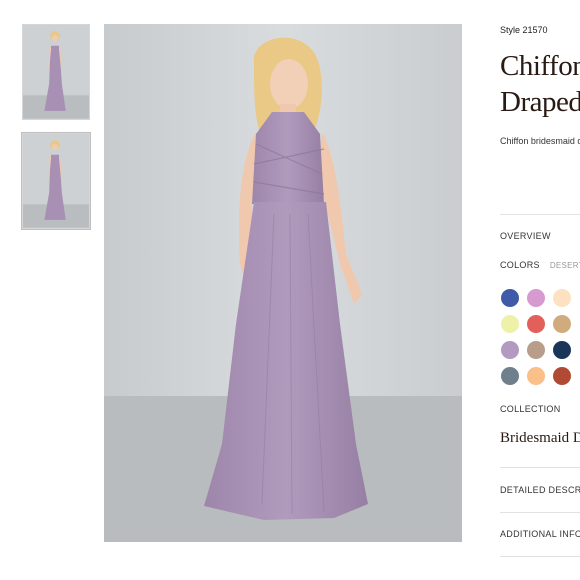 This screenshot has height=580, width=580. What do you see at coordinates (520, 265) in the screenshot?
I see `tab-colors: COLORS` at bounding box center [520, 265].